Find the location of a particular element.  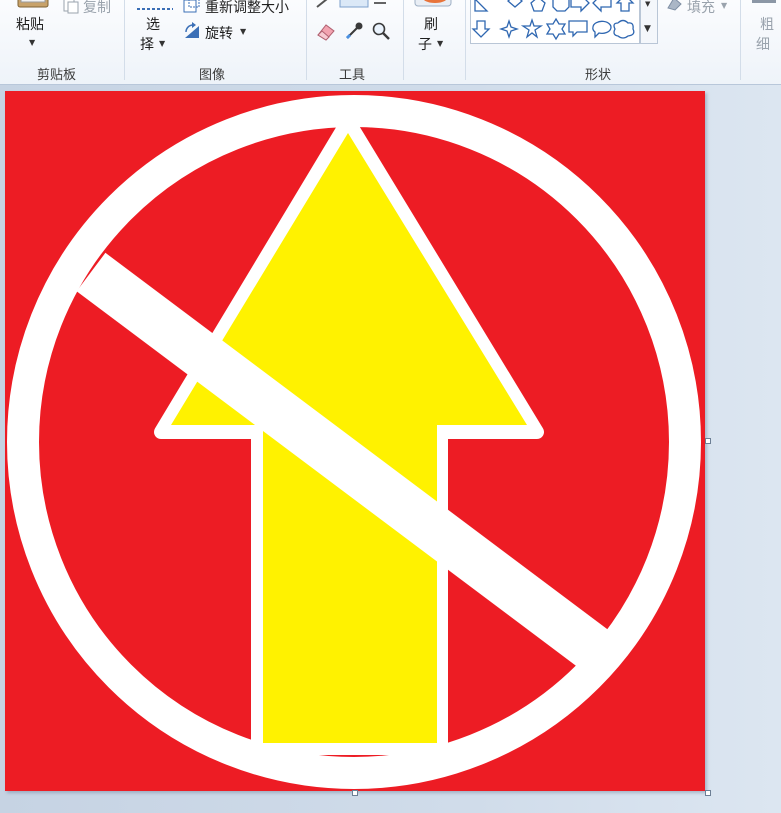

rectangular-callout-shape-icon is located at coordinates (578, 29).